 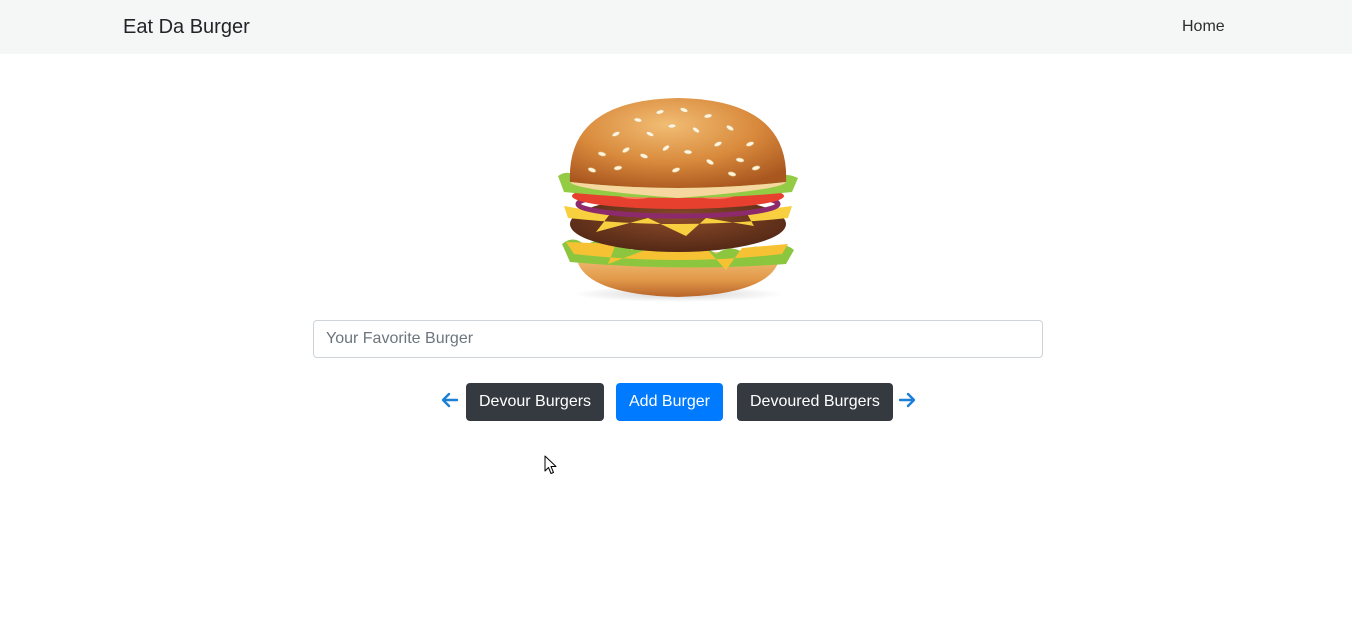 I want to click on arrow-left-icon, so click(x=450, y=400).